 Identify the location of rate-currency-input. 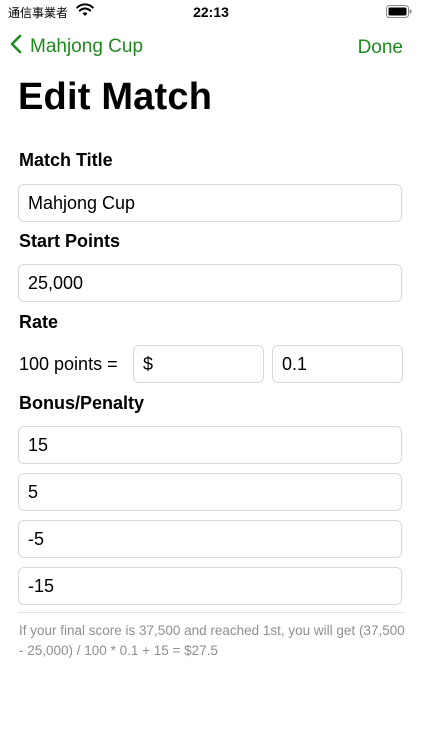
(198, 364).